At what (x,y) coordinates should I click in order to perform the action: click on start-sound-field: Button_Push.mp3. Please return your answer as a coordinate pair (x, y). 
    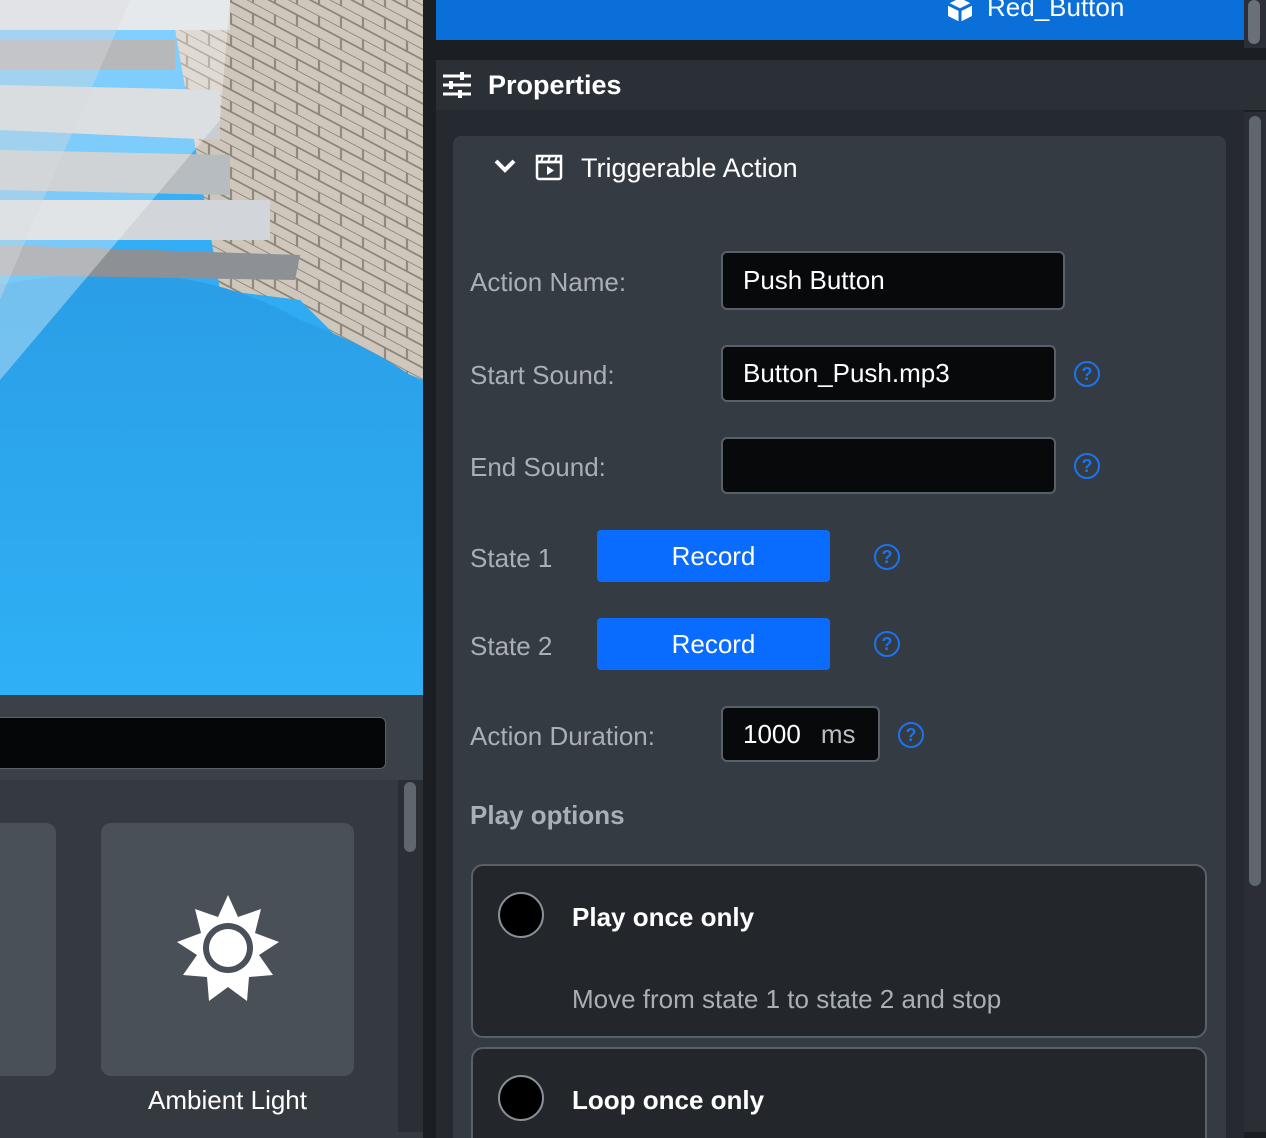
    Looking at the image, I should click on (888, 373).